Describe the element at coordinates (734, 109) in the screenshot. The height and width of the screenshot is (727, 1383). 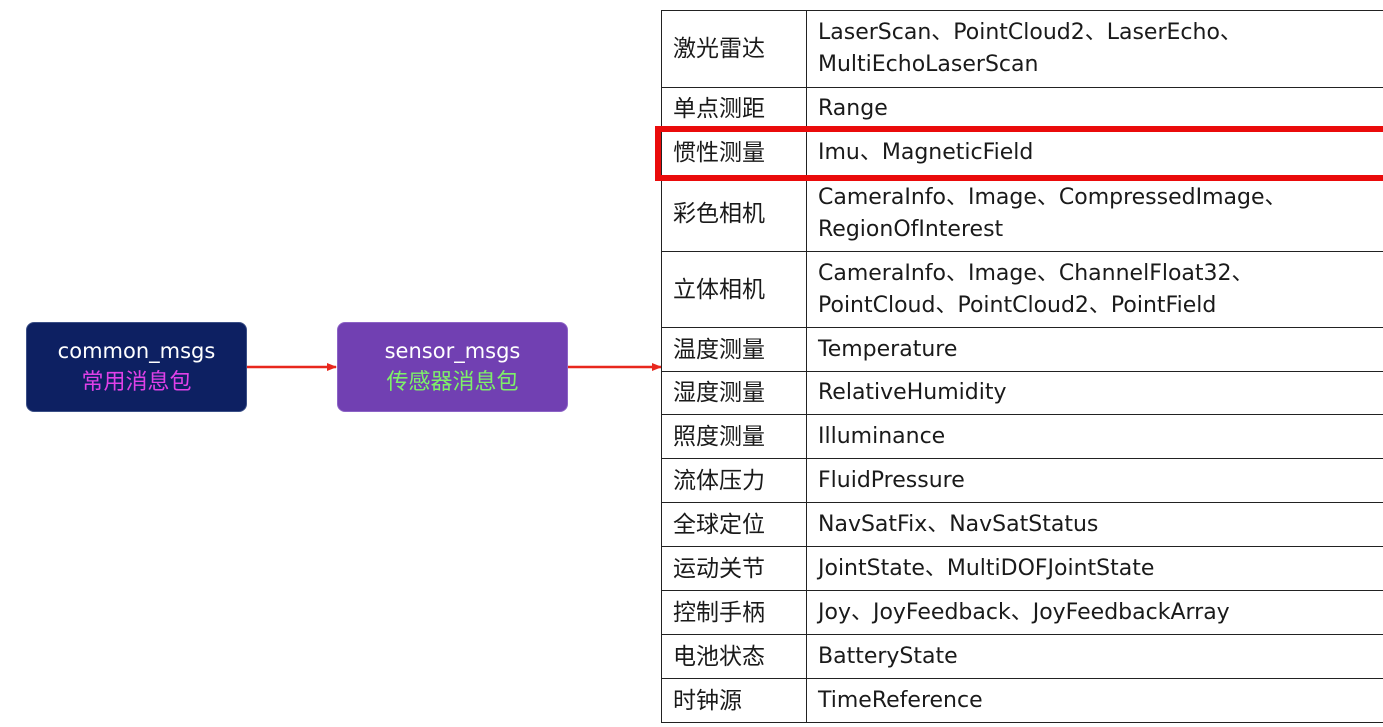
I see `category-cell: 单点测距` at that location.